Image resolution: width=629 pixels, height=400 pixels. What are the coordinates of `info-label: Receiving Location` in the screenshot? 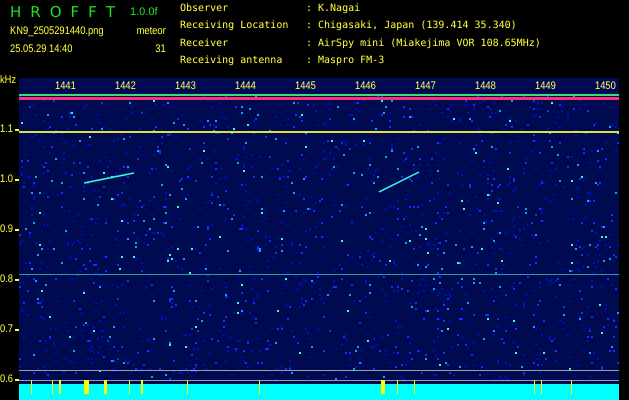 It's located at (235, 27).